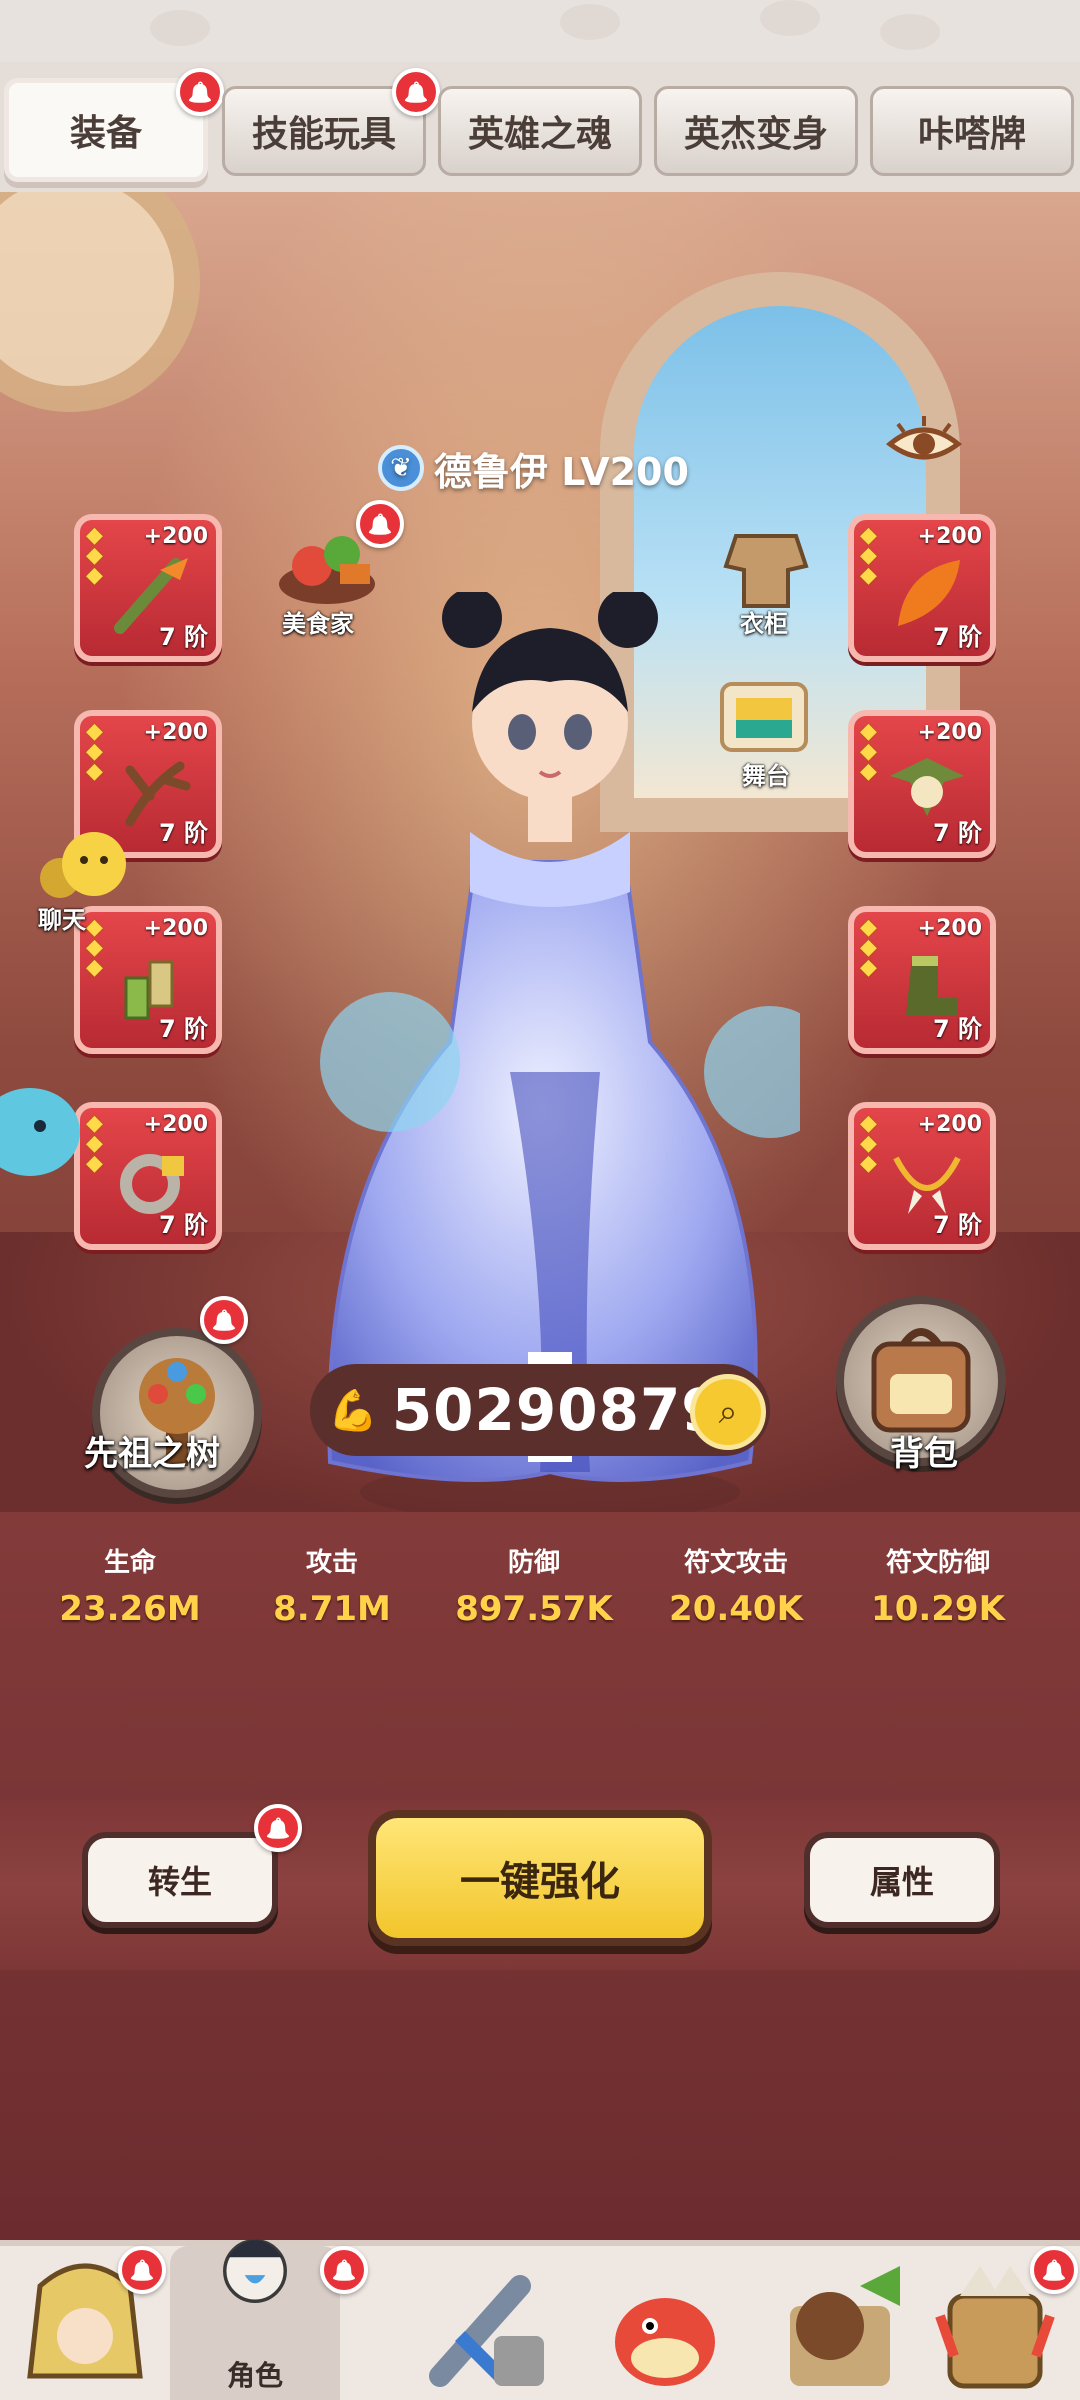 Image resolution: width=1080 pixels, height=2400 pixels. I want to click on tab-transform: 英杰变身, so click(756, 131).